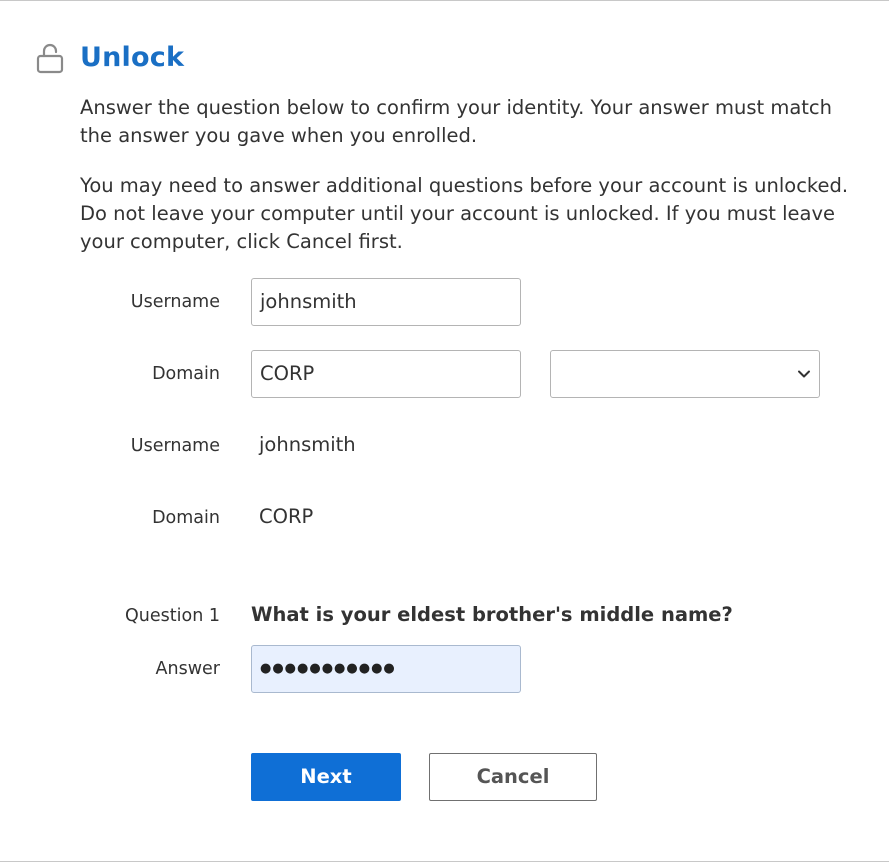 This screenshot has height=862, width=889. I want to click on chevron-down-icon, so click(804, 374).